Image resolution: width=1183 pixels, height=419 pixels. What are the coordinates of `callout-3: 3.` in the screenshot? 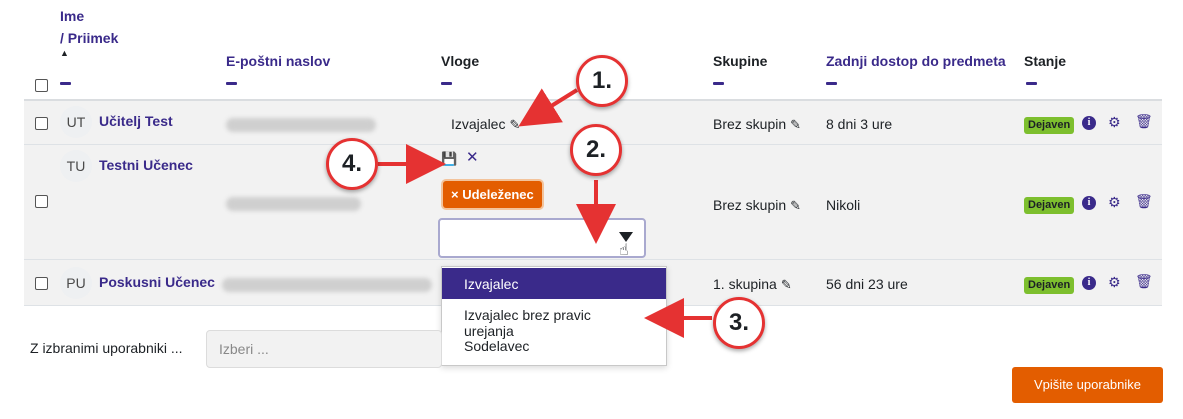 It's located at (739, 323).